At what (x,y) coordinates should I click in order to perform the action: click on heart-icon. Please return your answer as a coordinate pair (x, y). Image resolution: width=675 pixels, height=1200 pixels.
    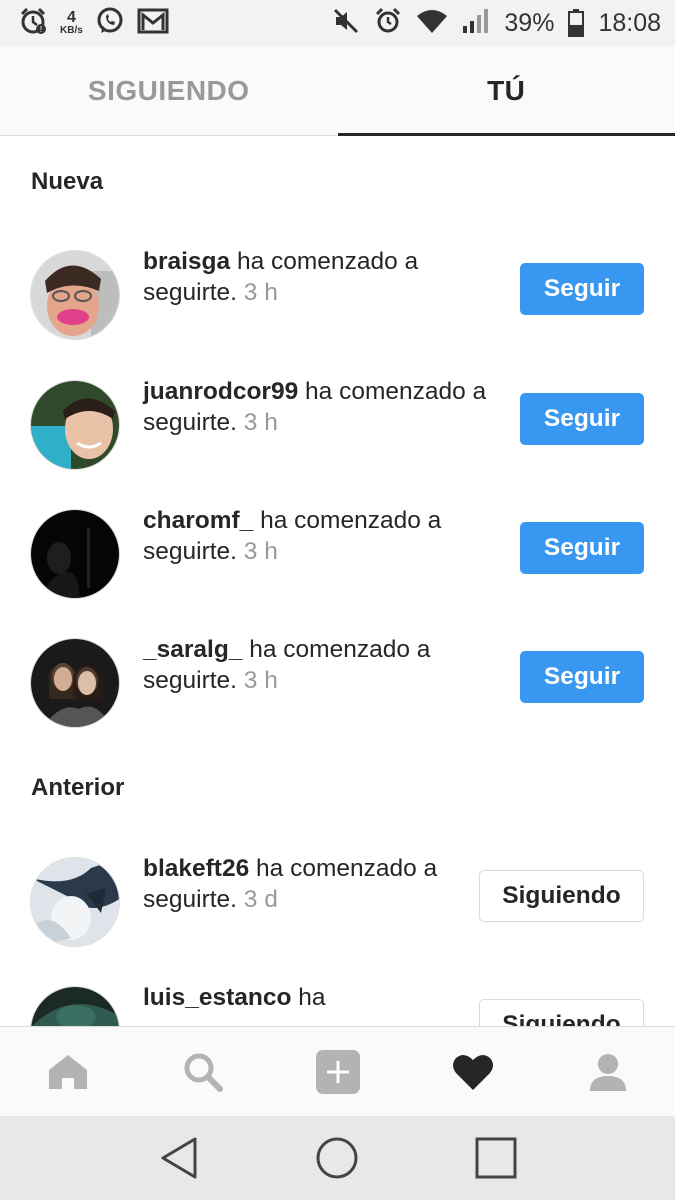
    Looking at the image, I should click on (473, 1072).